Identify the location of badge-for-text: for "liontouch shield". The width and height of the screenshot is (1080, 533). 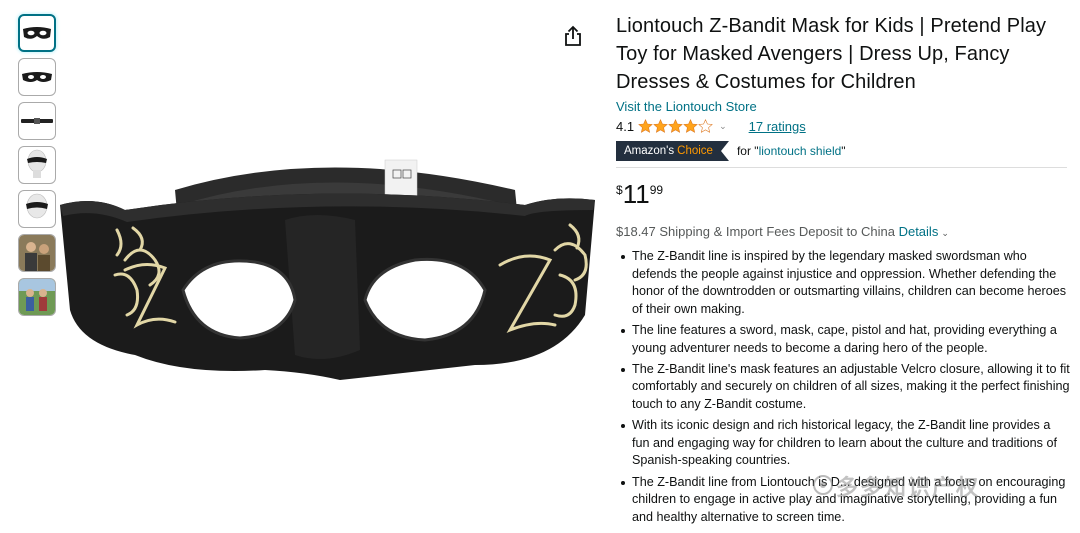
(791, 151).